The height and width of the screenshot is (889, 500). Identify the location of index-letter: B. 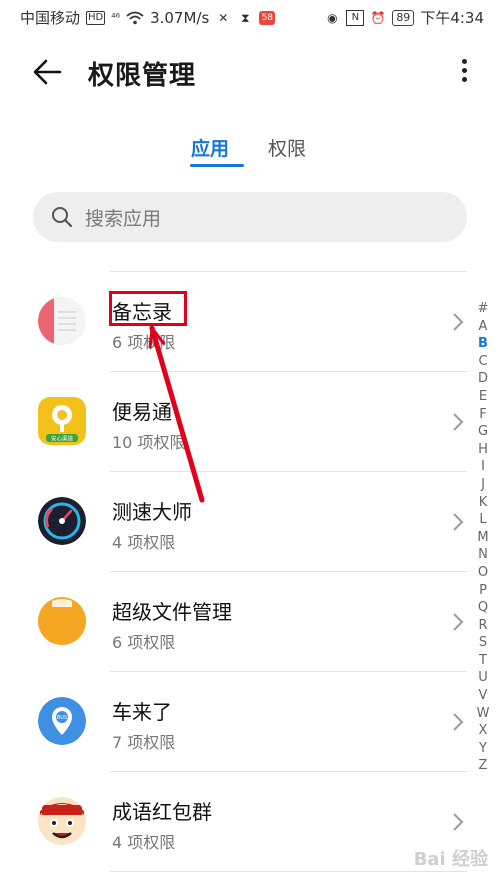
(483, 344).